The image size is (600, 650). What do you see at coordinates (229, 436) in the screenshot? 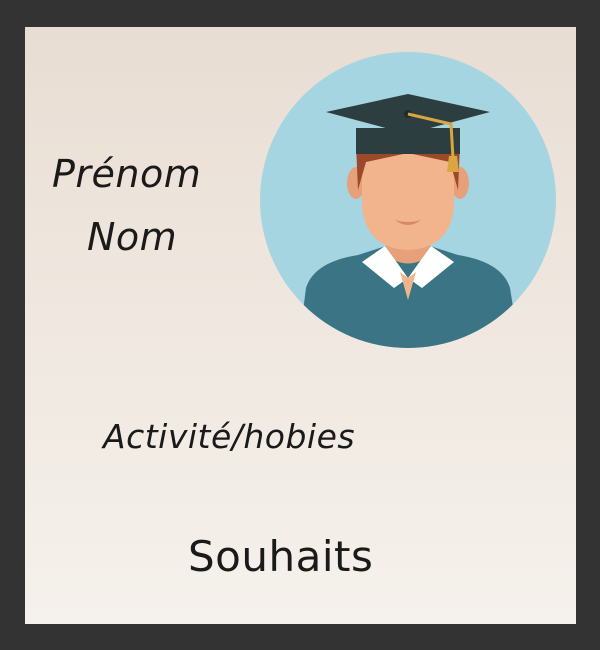
I see `hobbies-label: Activité/hobies` at bounding box center [229, 436].